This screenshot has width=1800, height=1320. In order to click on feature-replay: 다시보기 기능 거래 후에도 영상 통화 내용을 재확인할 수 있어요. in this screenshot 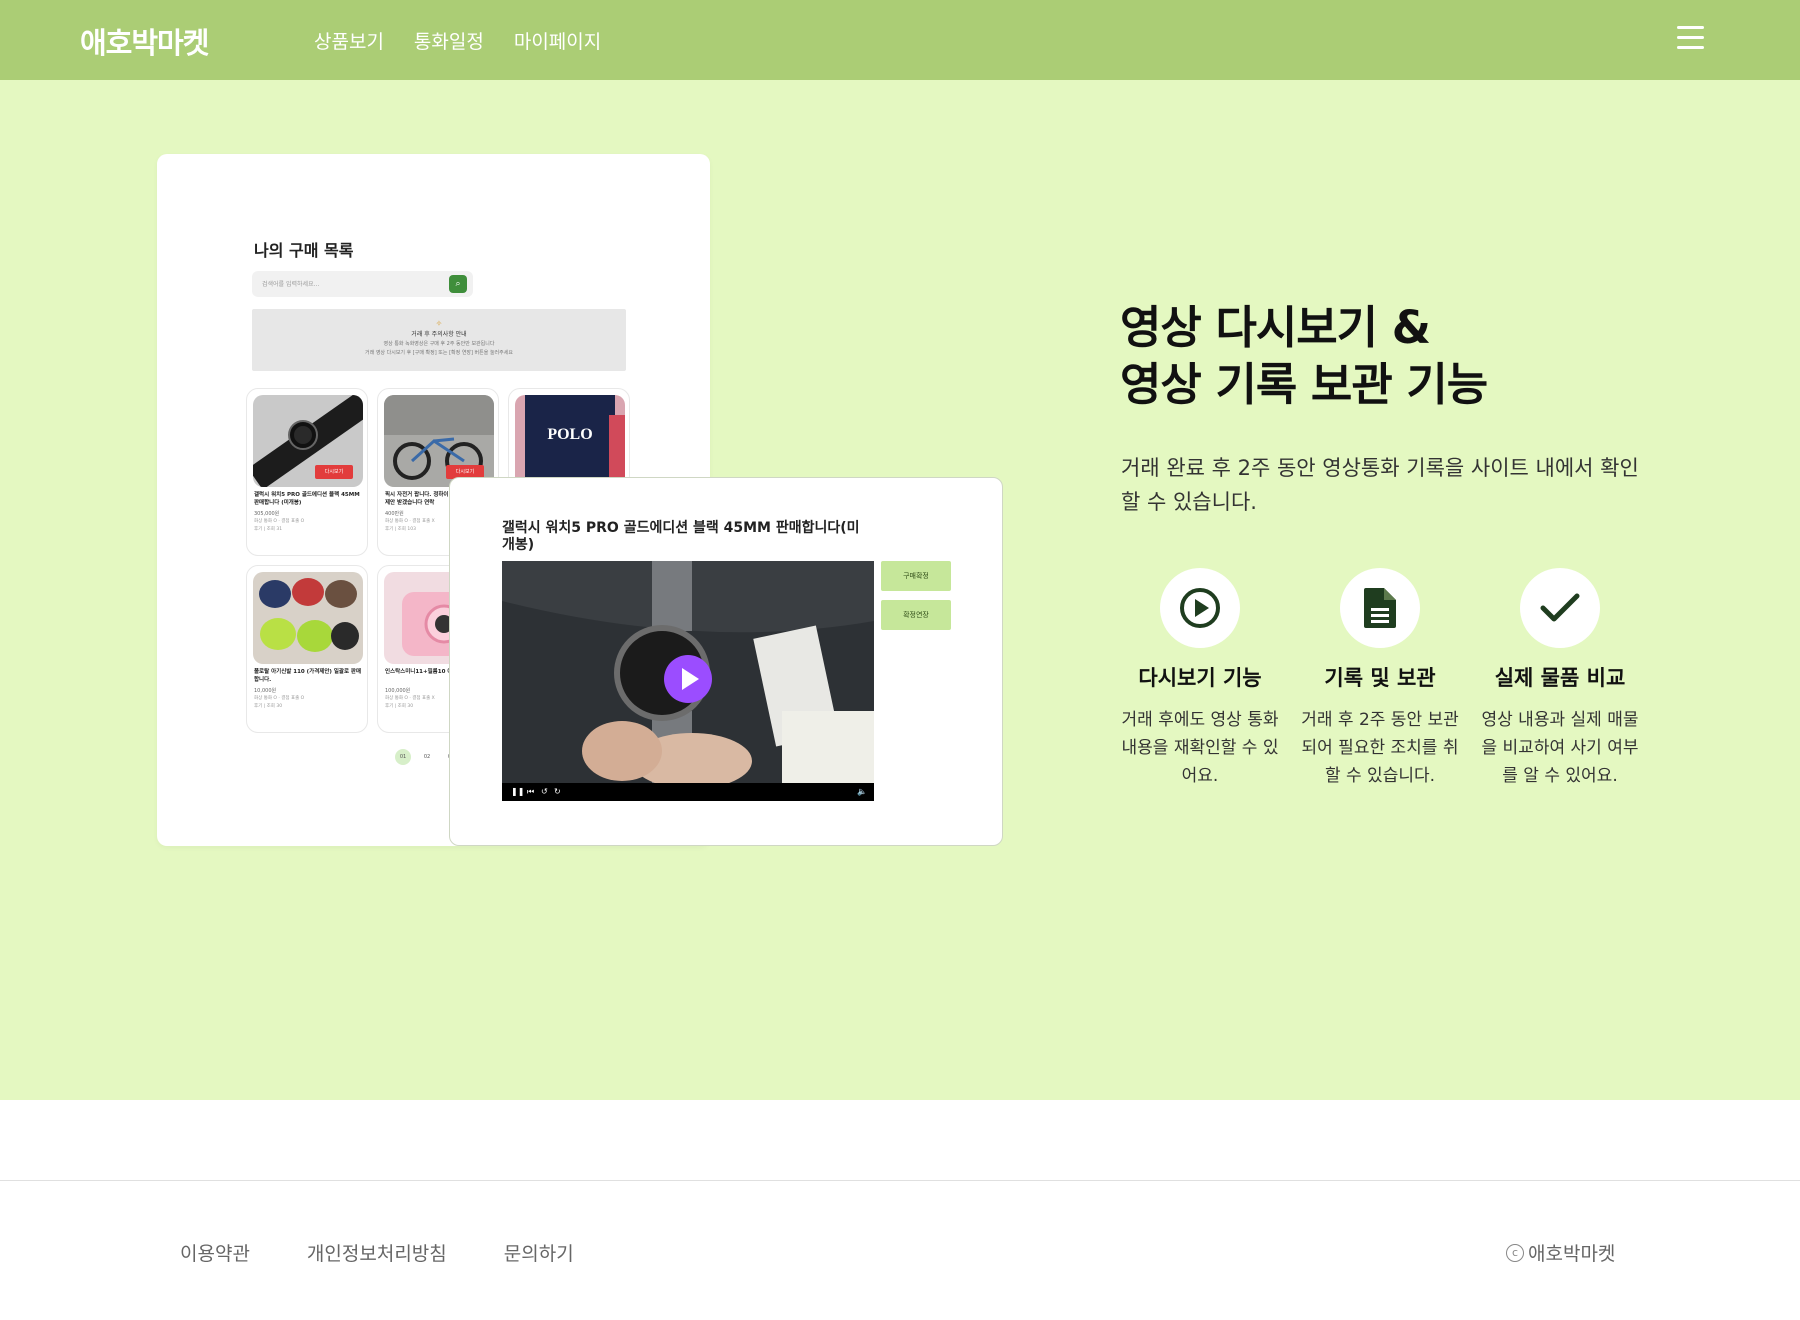, I will do `click(1200, 679)`.